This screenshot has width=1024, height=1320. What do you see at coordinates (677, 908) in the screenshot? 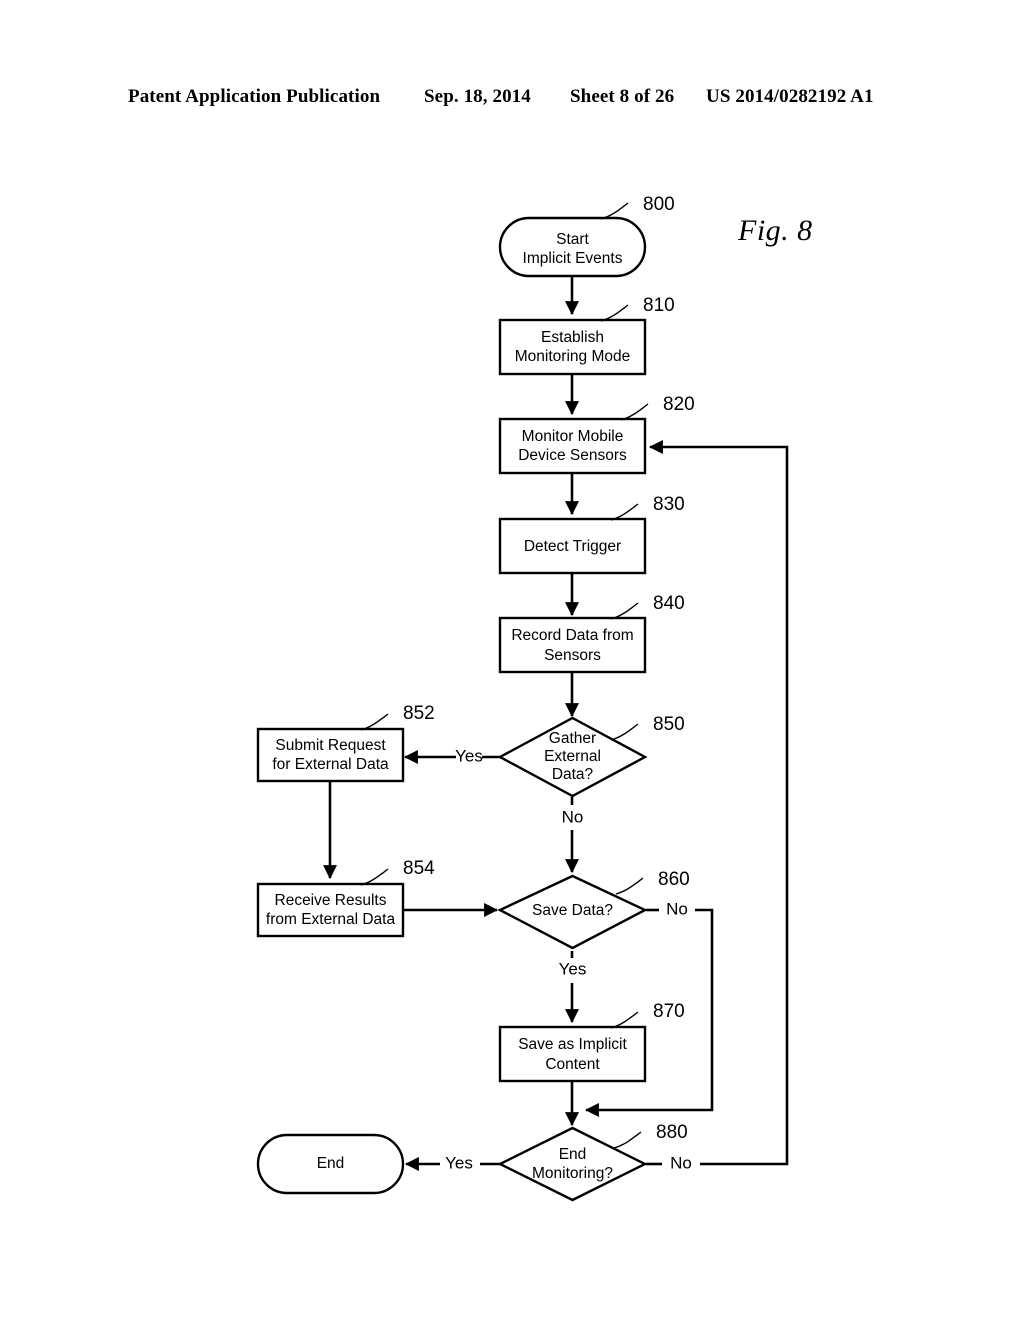
I see `edge-label-save-no: No` at bounding box center [677, 908].